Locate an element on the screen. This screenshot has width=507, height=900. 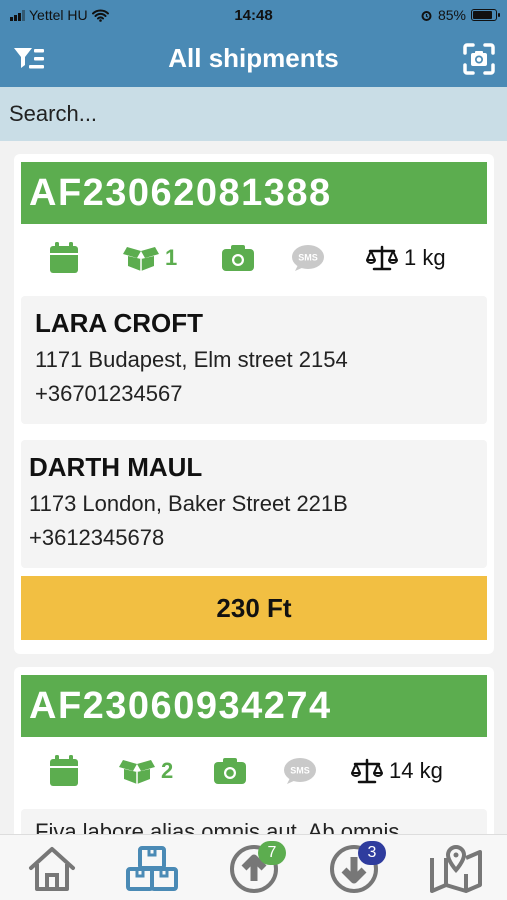
home-icon is located at coordinates (52, 869).